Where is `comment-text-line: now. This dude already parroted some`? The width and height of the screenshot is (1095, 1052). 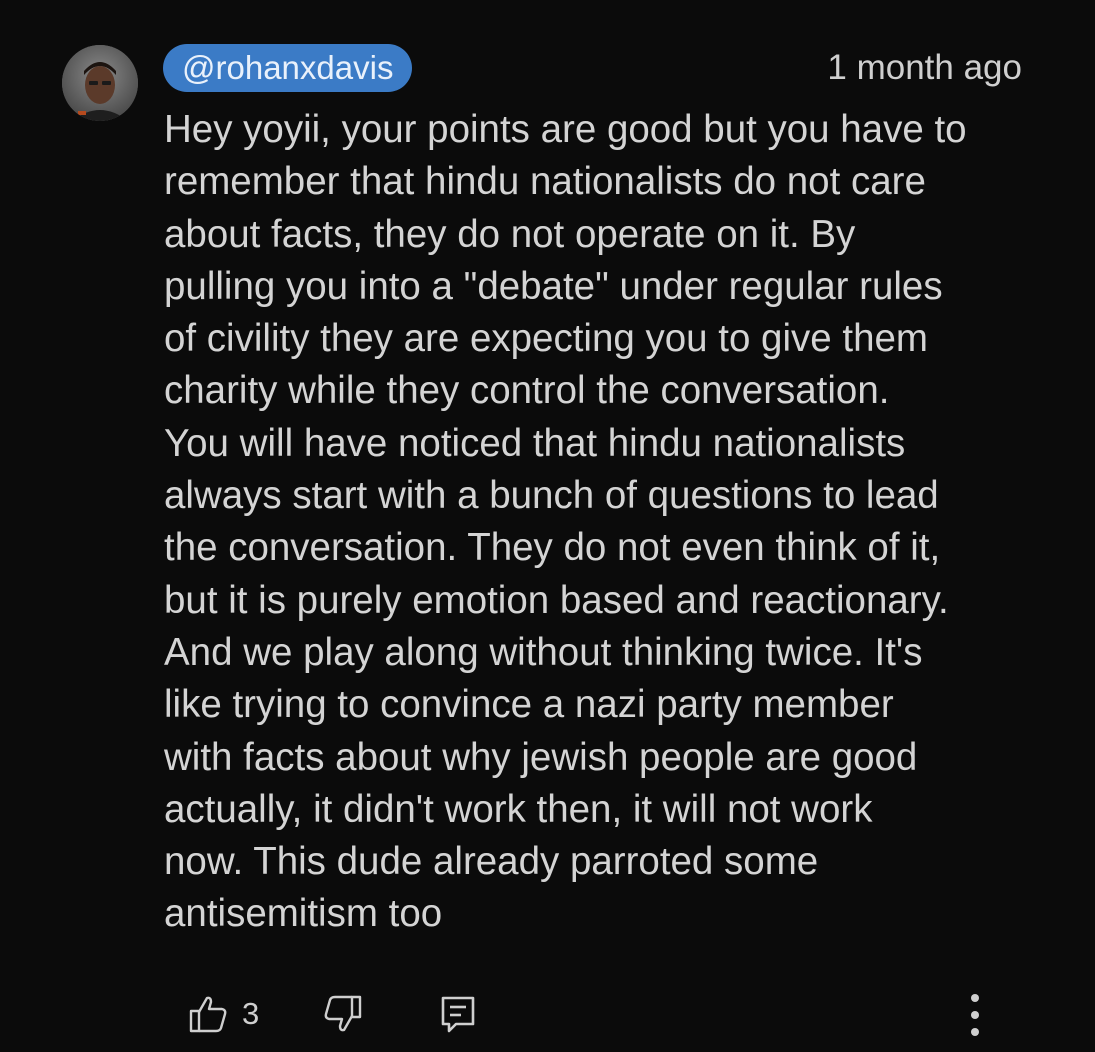
comment-text-line: now. This dude already parroted some is located at coordinates (491, 862).